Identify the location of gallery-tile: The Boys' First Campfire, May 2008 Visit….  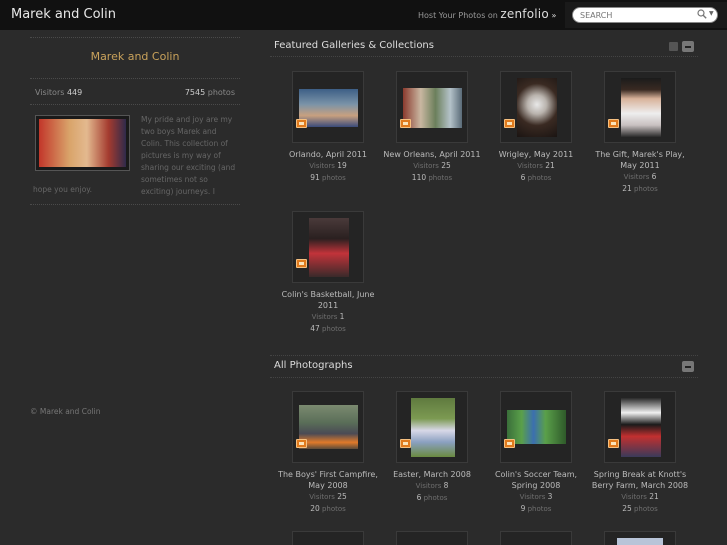
(328, 453).